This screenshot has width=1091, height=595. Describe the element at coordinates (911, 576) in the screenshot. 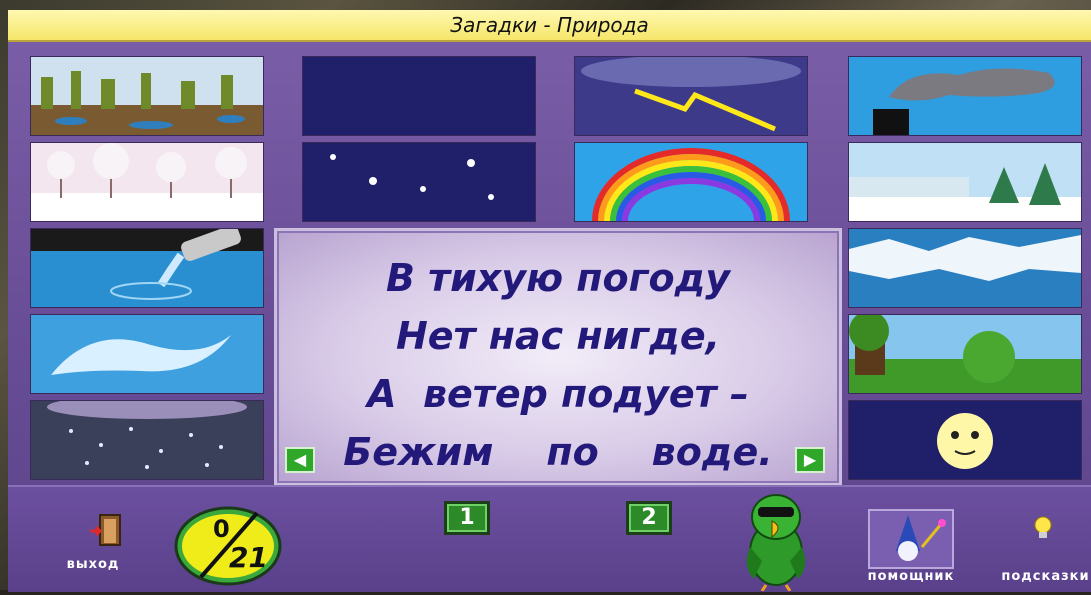

I see `helper-label: помощник` at that location.